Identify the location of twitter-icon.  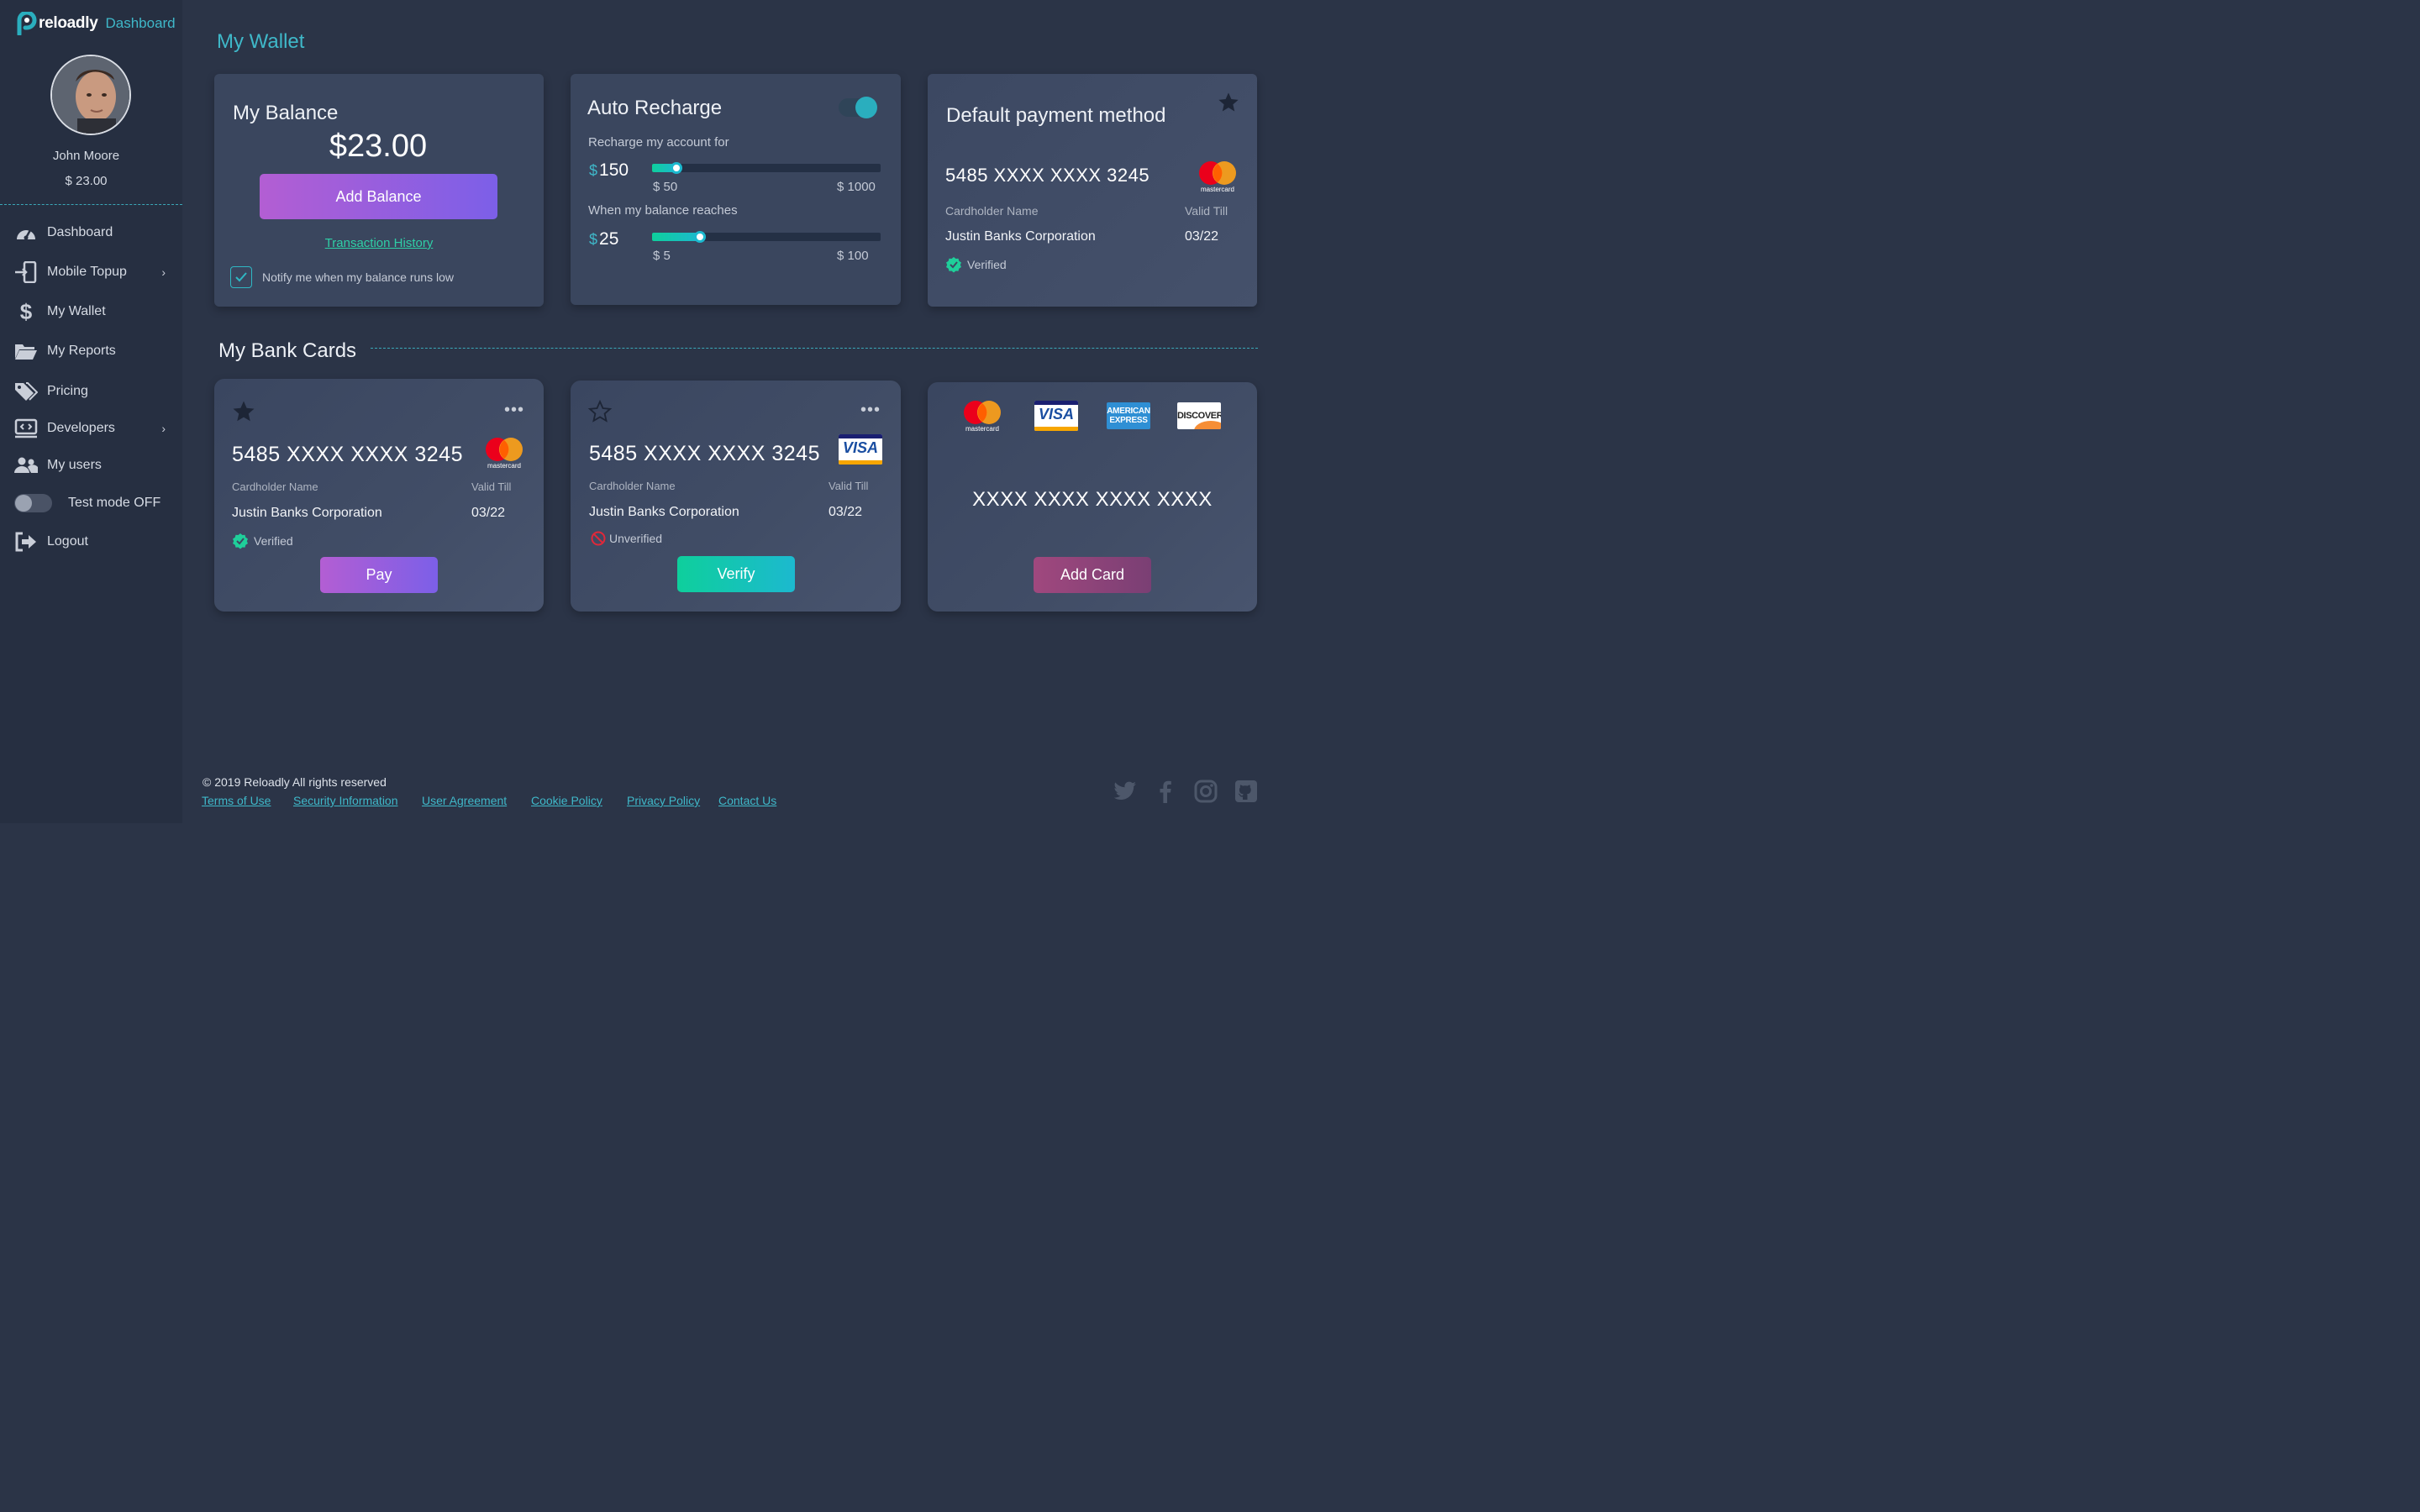
(1125, 791).